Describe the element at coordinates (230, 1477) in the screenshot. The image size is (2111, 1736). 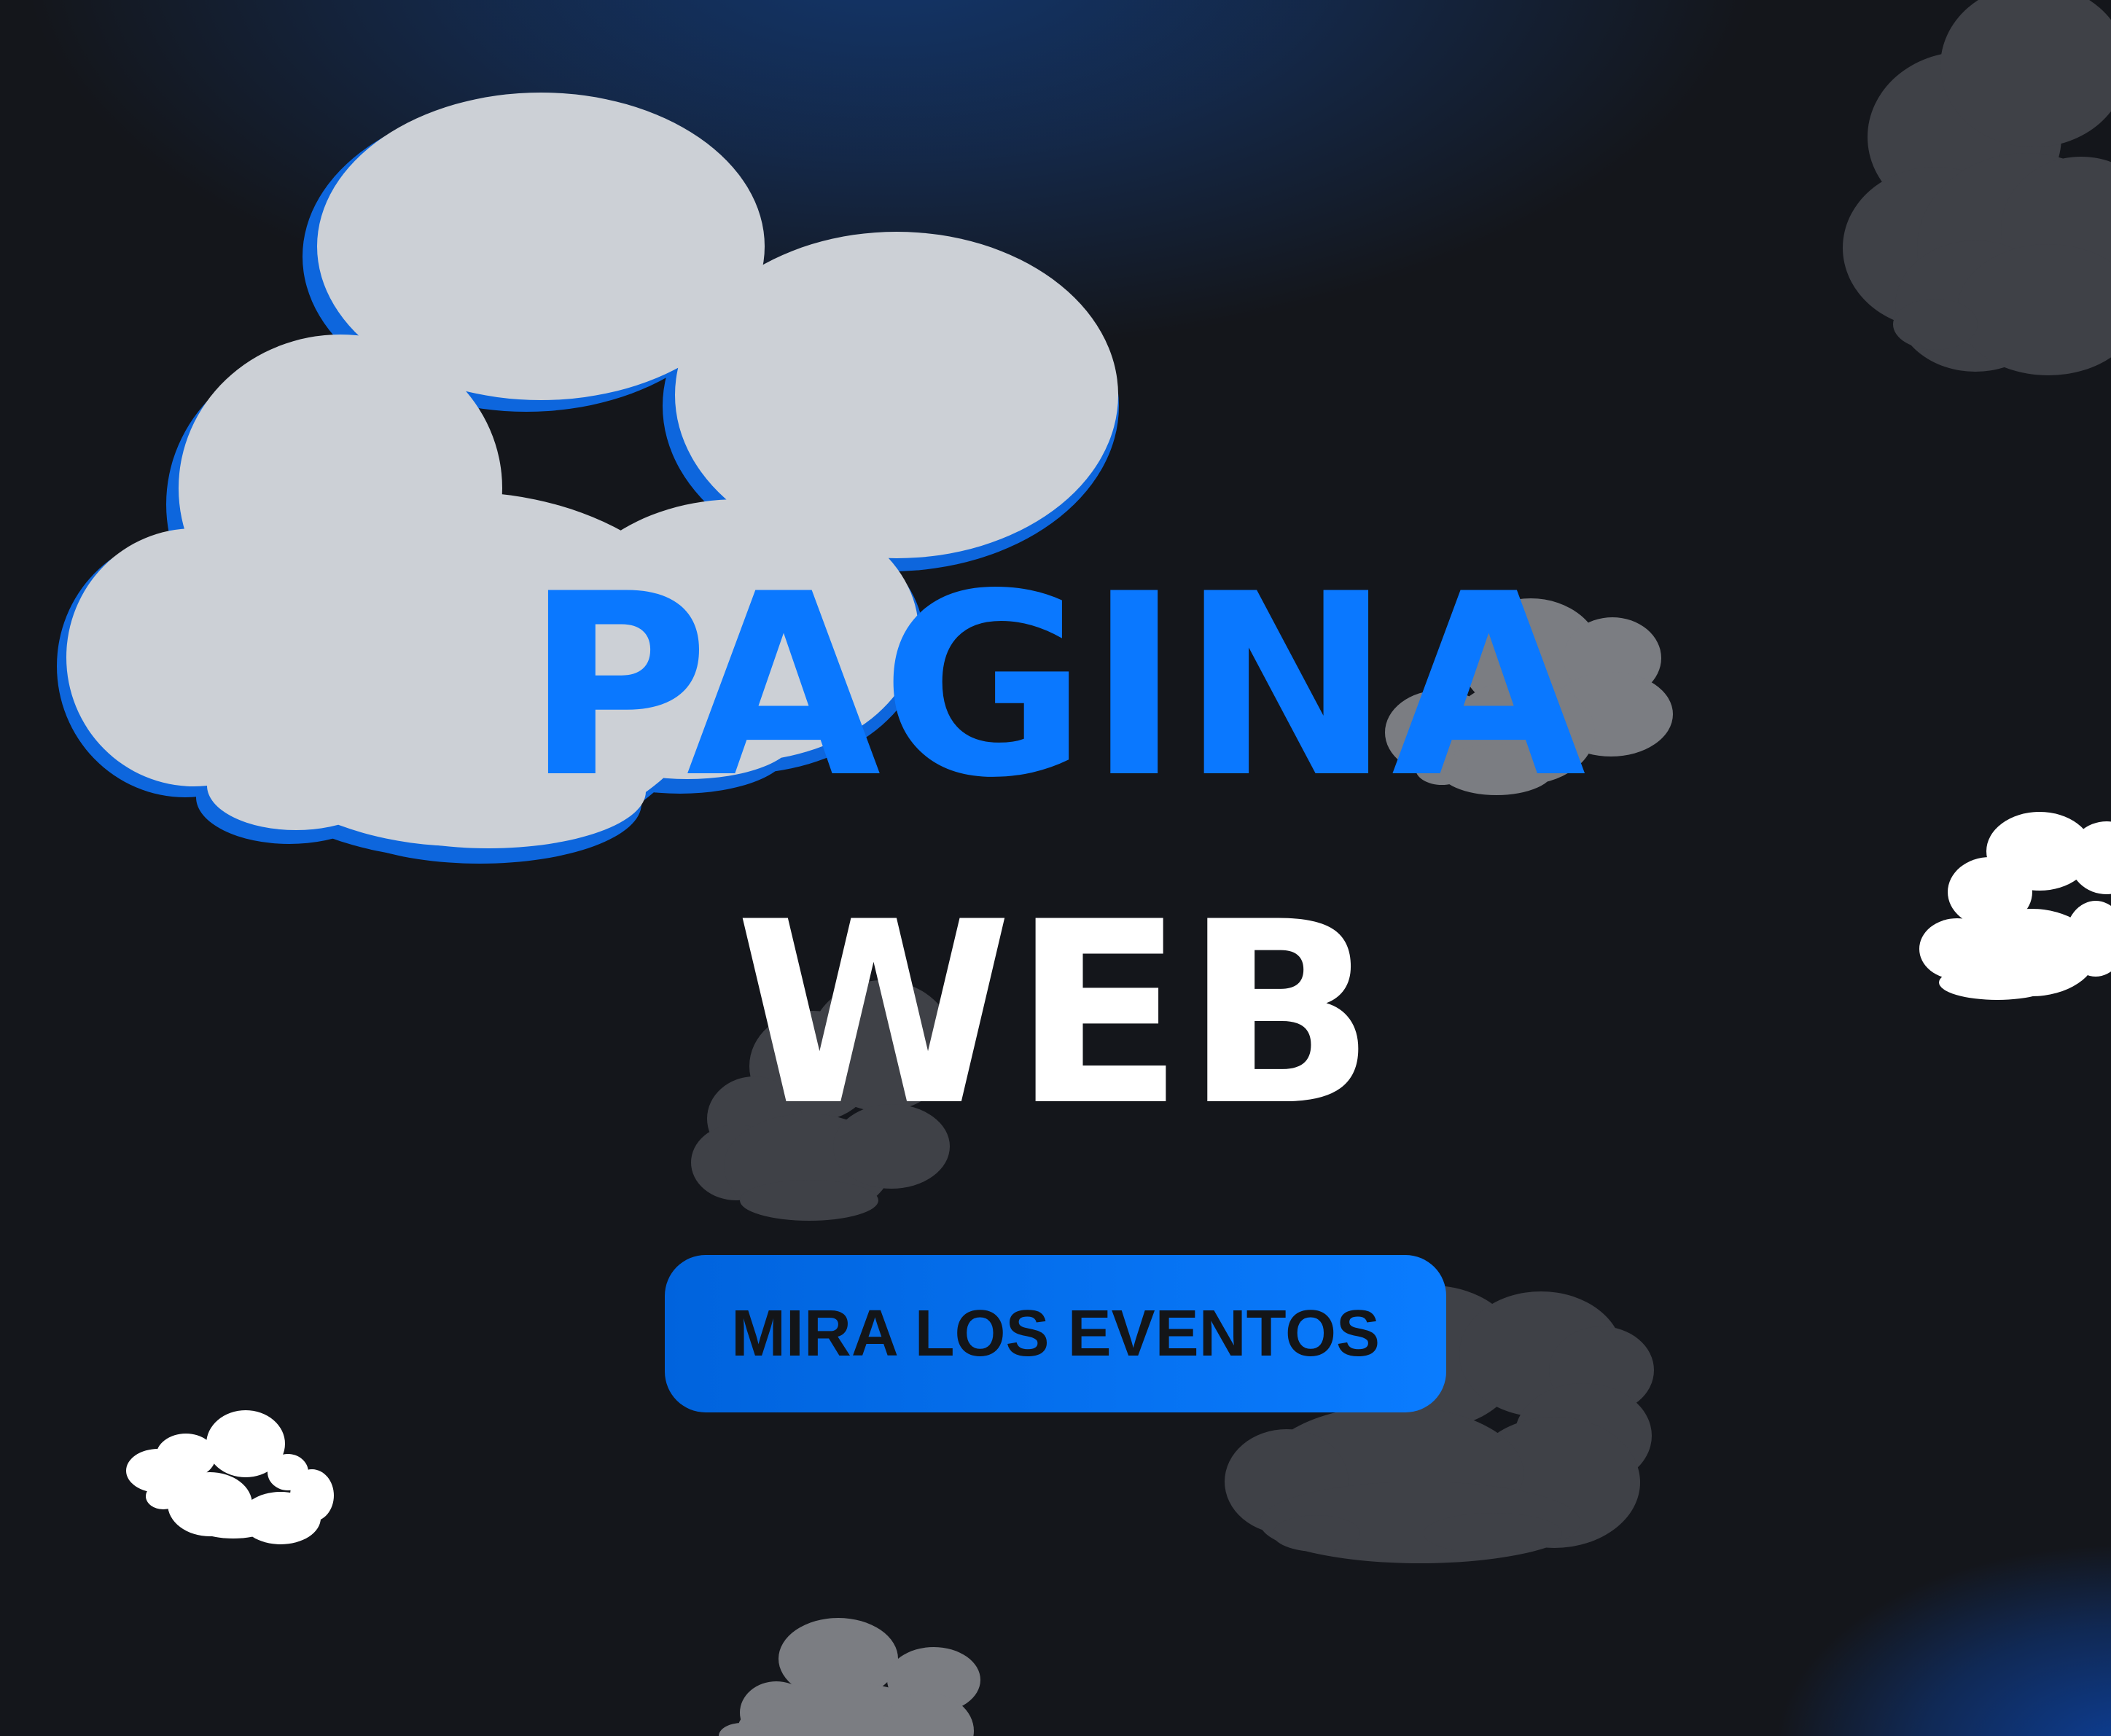
I see `left-white-cloud-icon` at that location.